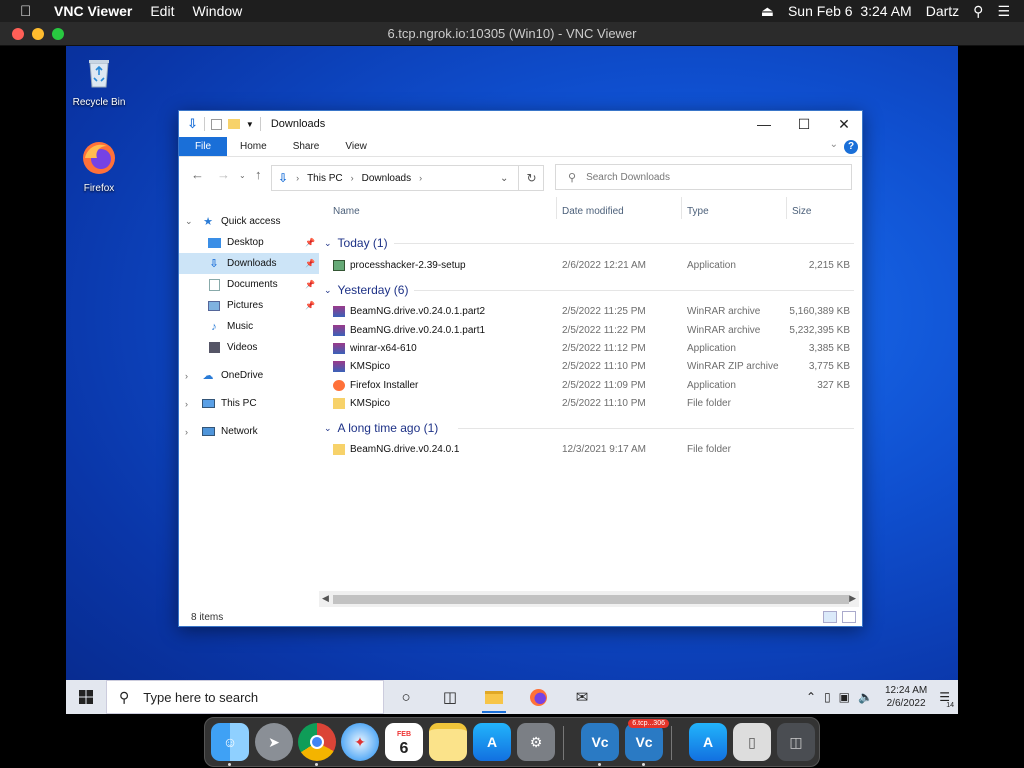  I want to click on address-bar: ⇩ › This PC › Downloads › ⌄, so click(407, 178).